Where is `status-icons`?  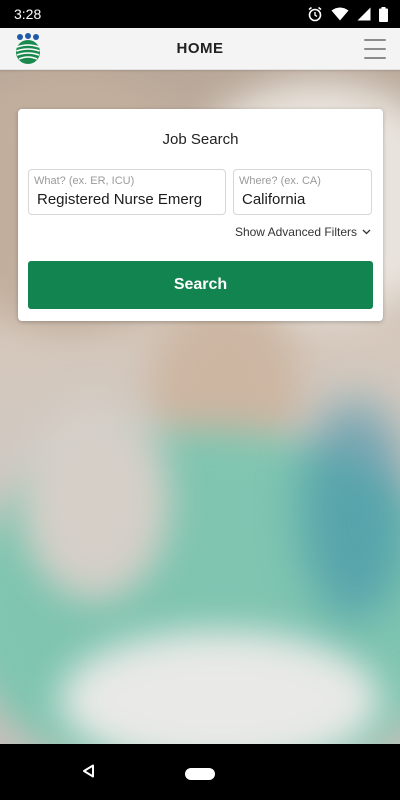 status-icons is located at coordinates (347, 14).